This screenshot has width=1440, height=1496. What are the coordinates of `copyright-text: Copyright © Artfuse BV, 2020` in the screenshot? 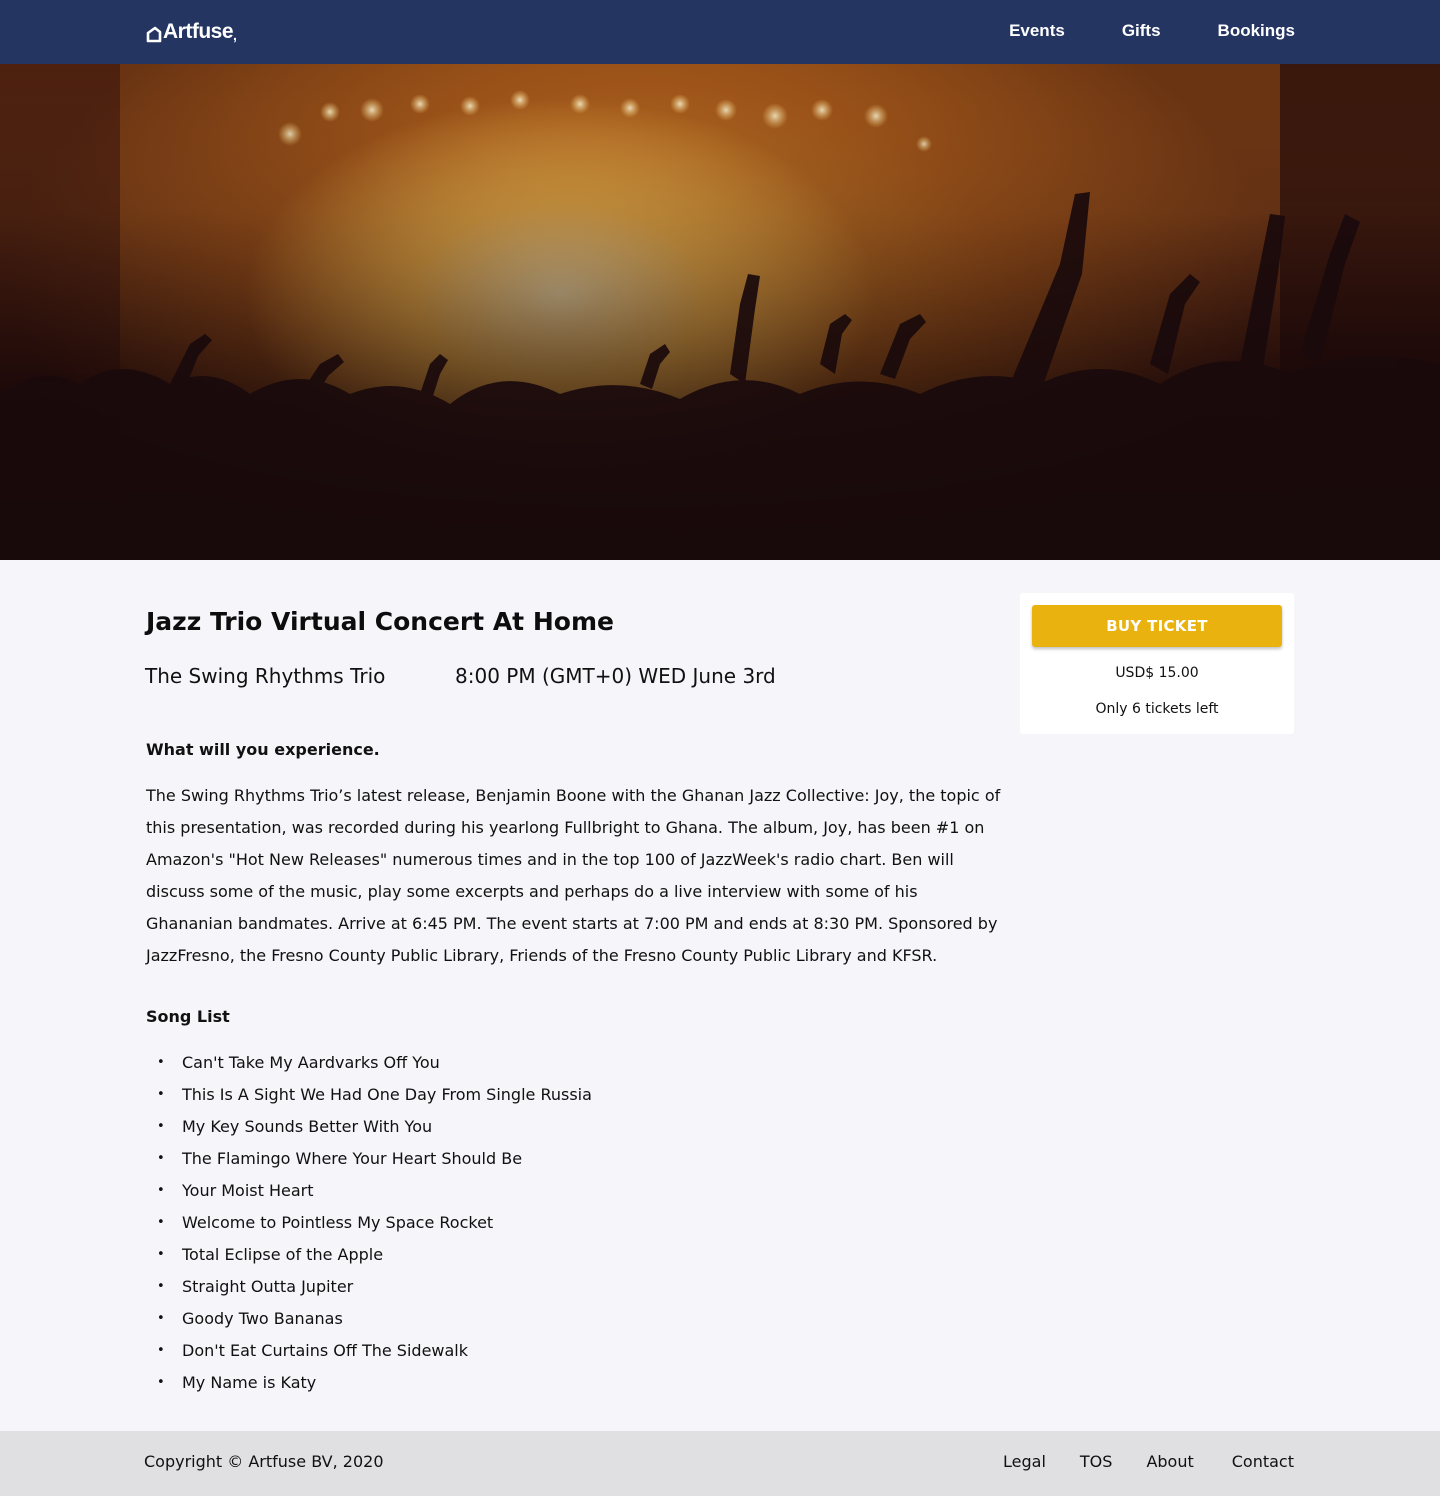 It's located at (264, 1461).